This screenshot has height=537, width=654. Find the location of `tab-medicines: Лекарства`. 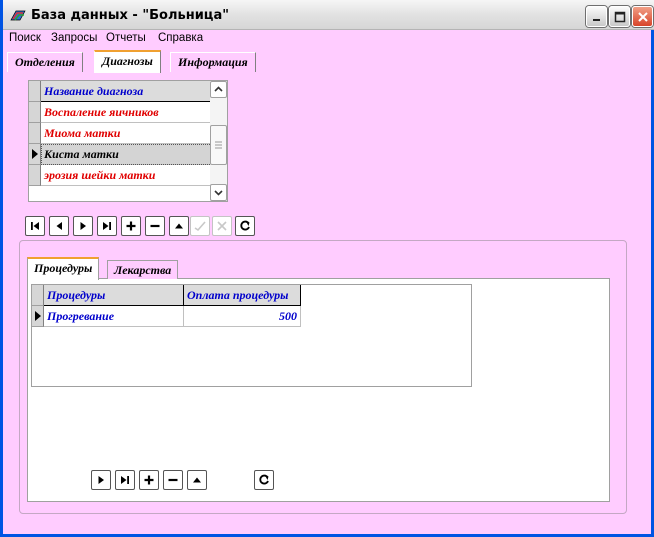

tab-medicines: Лекарства is located at coordinates (143, 269).